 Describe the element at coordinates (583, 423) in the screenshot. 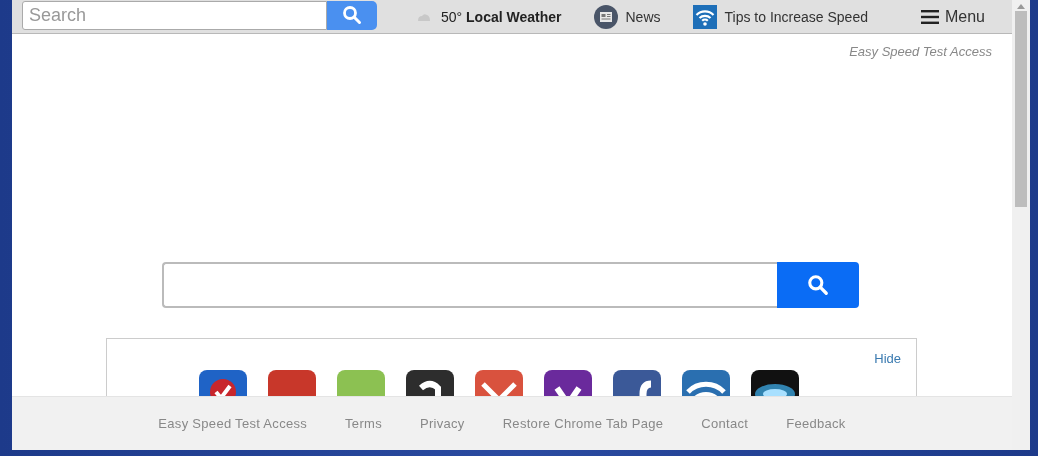

I see `footer-link: Restore Chrome Tab Page` at that location.